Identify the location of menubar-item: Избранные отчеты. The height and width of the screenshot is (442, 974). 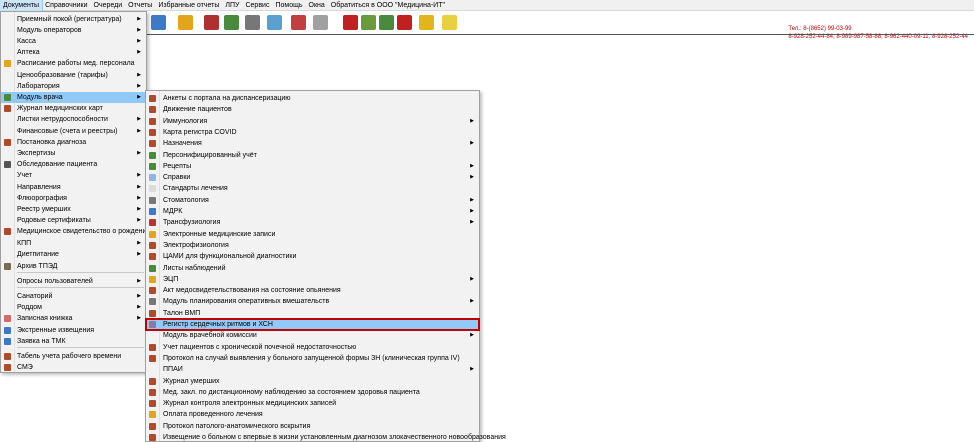
(188, 5).